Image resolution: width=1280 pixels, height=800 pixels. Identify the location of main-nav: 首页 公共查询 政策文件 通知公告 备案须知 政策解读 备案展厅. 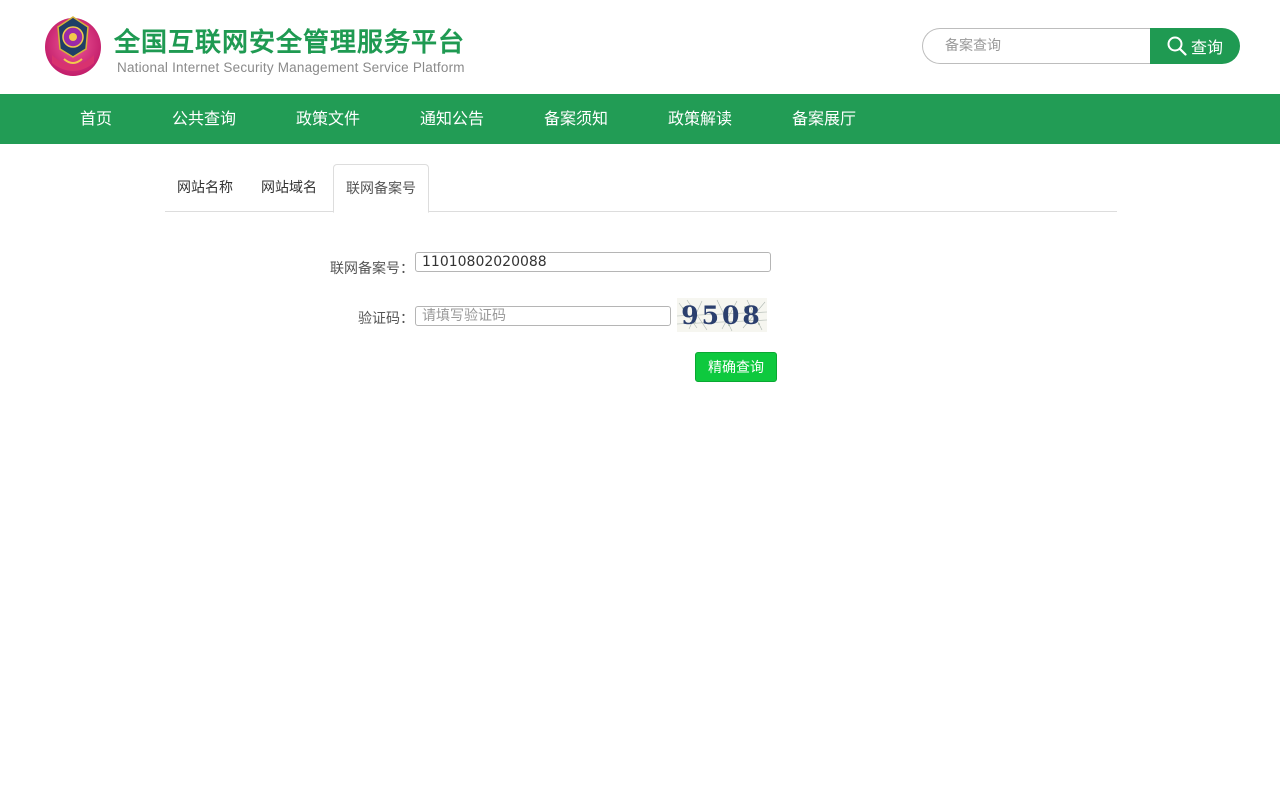
(640, 119).